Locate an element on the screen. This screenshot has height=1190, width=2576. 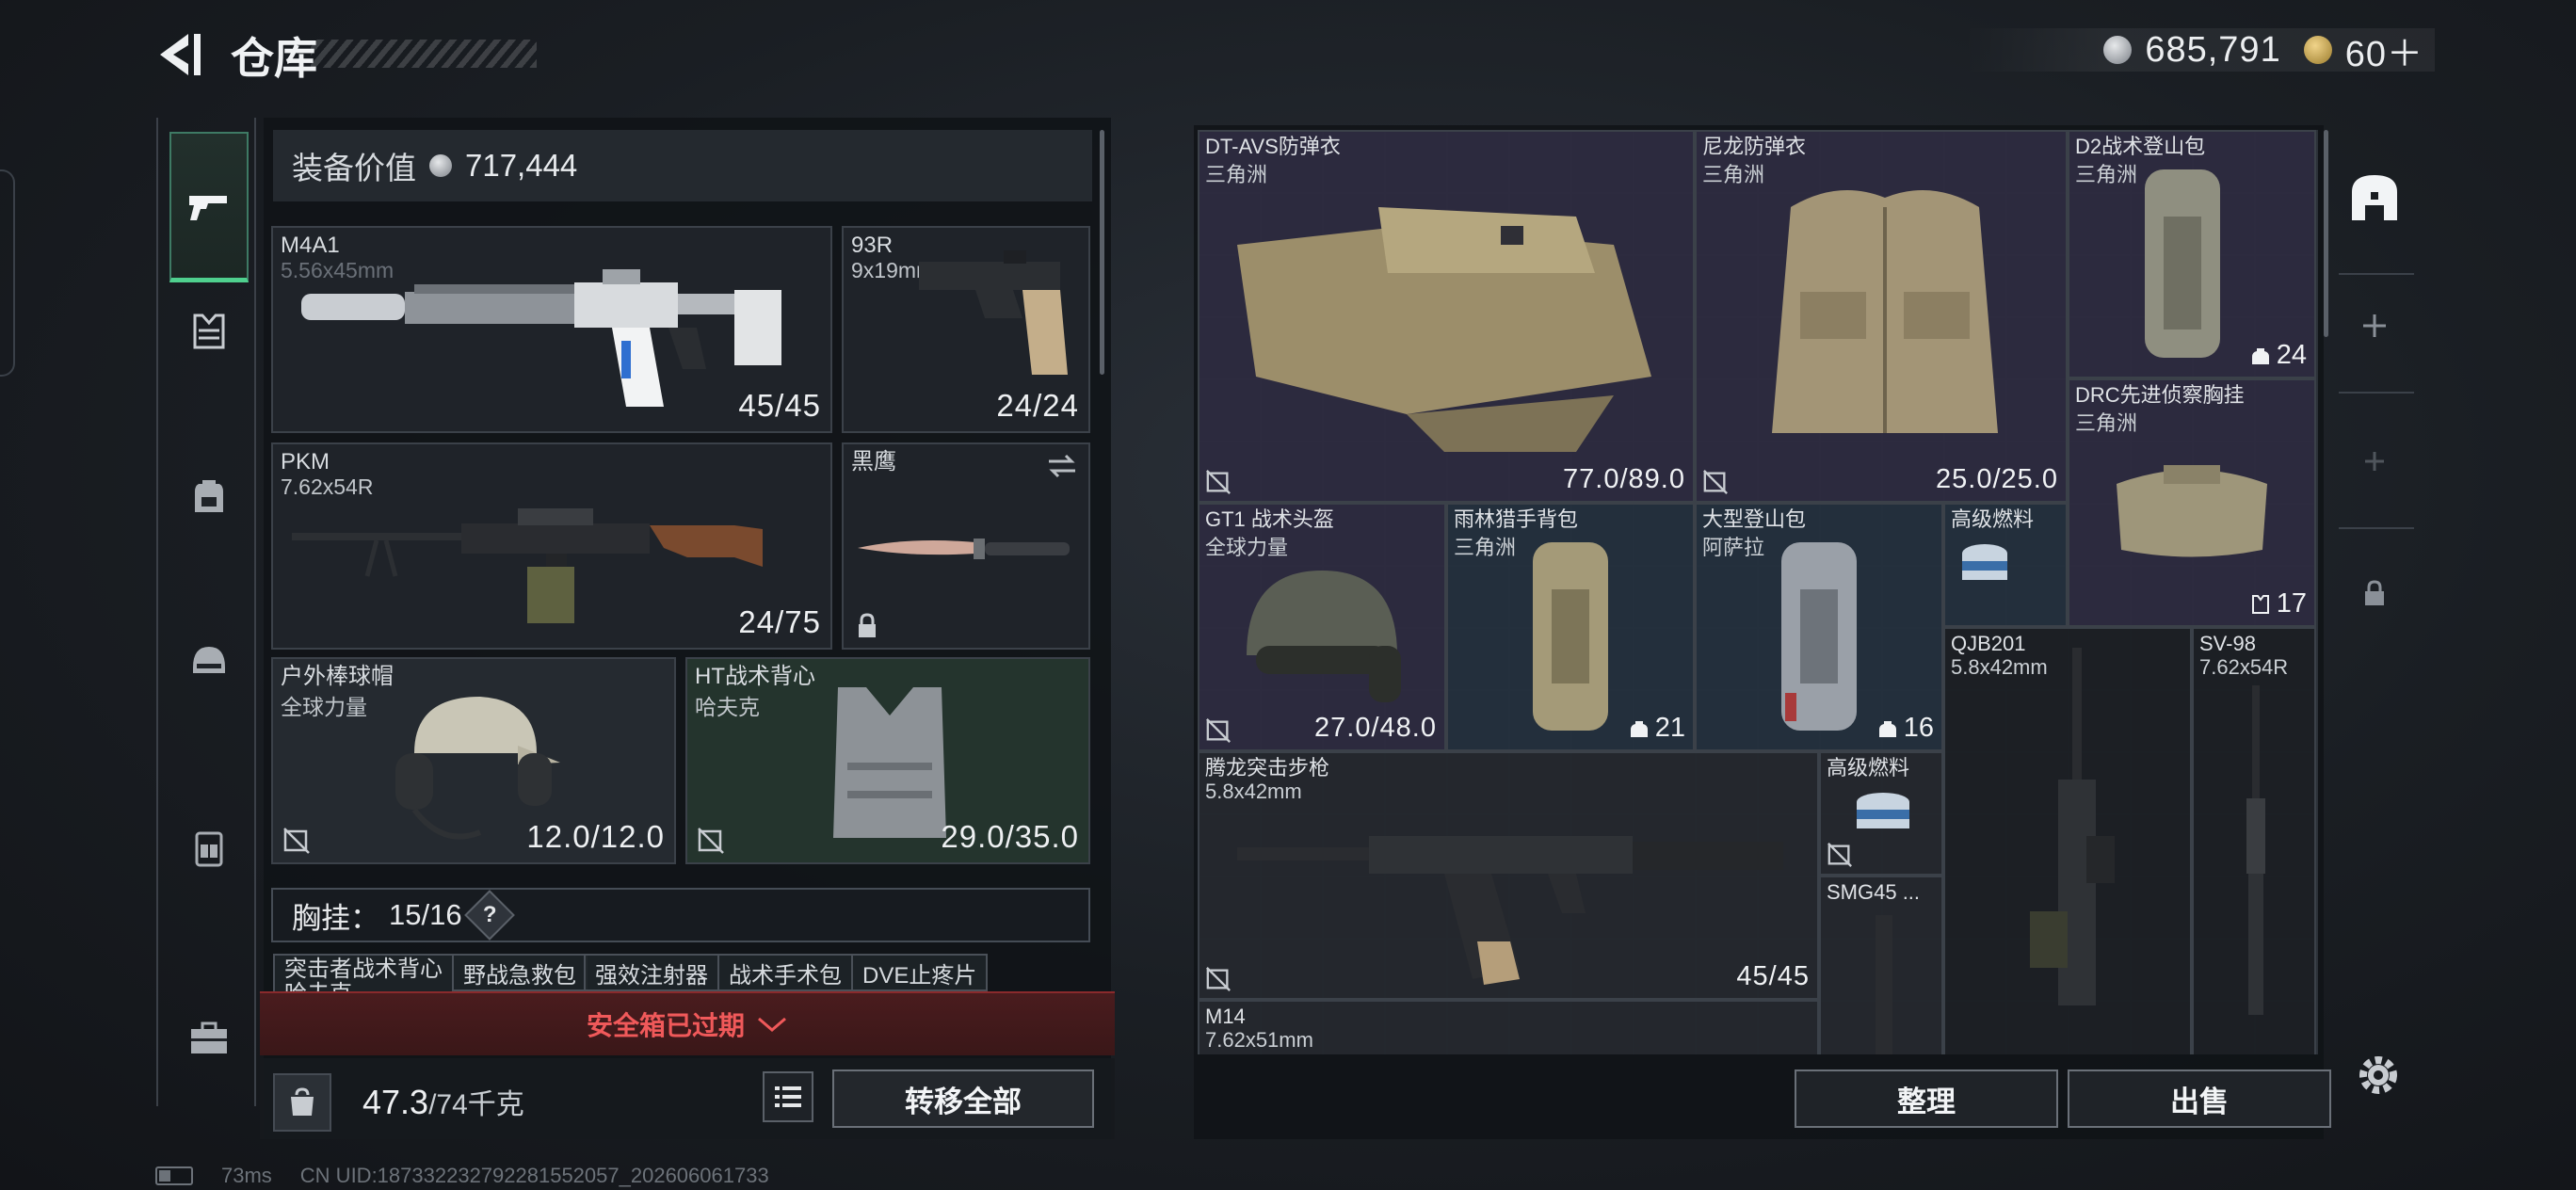
item-map: 阿萨拉 is located at coordinates (1733, 547).